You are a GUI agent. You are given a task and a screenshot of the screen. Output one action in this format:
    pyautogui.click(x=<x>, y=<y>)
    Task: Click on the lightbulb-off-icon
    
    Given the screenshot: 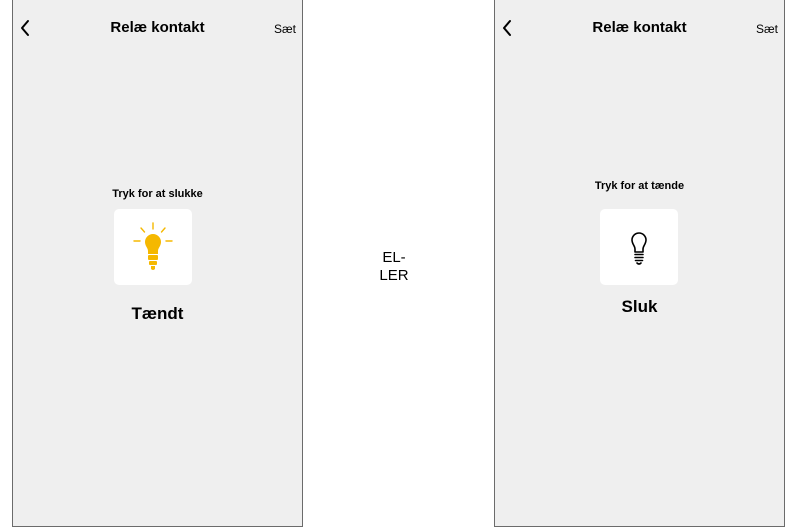 What is the action you would take?
    pyautogui.click(x=639, y=248)
    